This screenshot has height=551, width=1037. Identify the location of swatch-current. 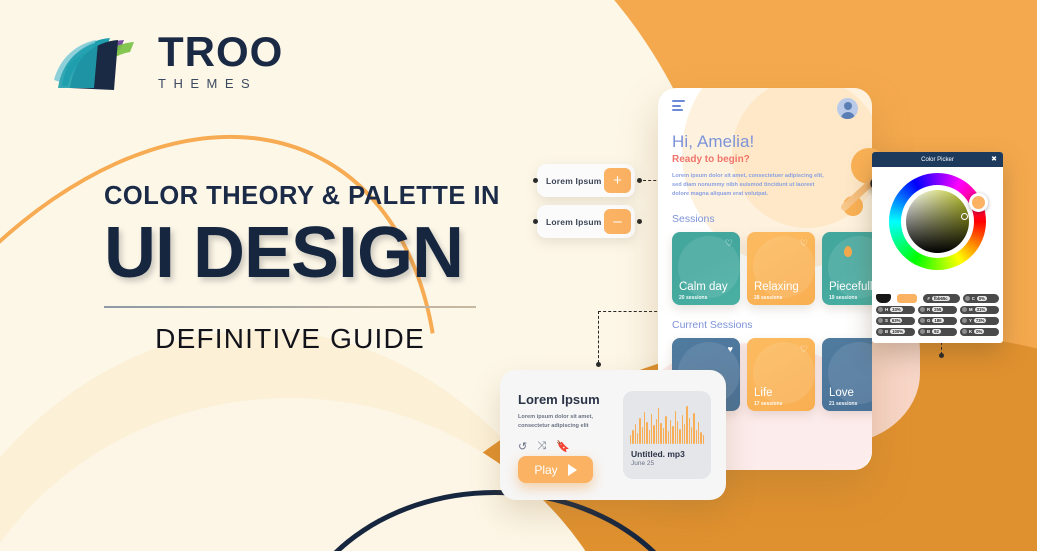
(883, 298).